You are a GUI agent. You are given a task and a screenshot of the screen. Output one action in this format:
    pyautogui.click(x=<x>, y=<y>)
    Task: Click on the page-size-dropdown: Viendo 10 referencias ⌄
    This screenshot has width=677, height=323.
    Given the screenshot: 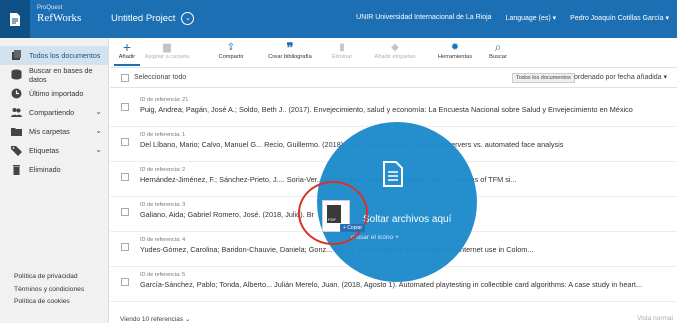 What is the action you would take?
    pyautogui.click(x=155, y=319)
    